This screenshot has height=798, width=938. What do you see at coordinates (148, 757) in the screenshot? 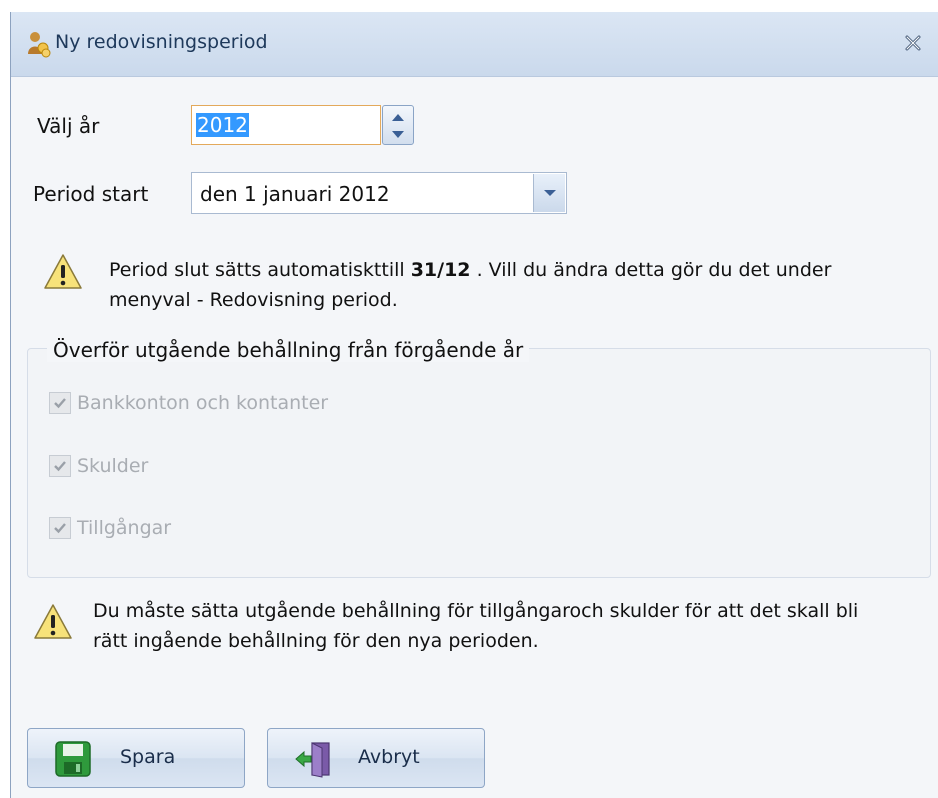
I see `save-label: Spara` at bounding box center [148, 757].